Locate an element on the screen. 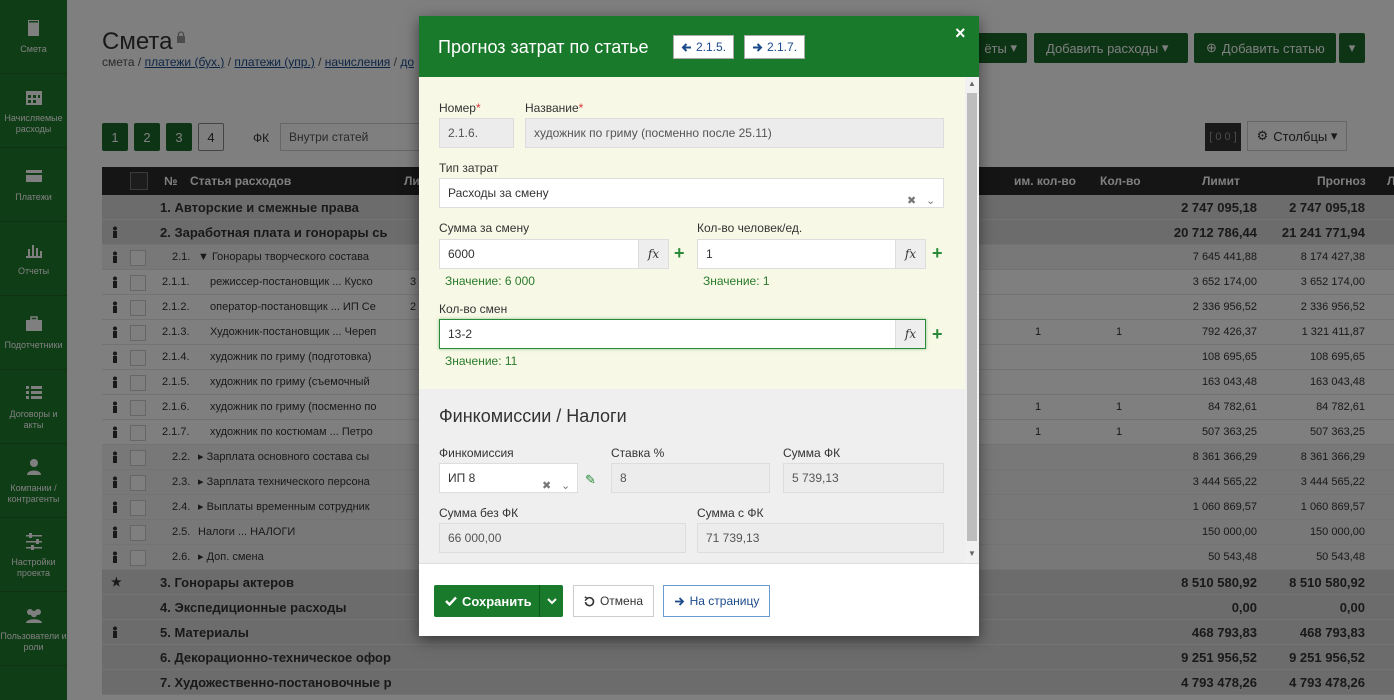 The image size is (1394, 700). number-label-text: Номер is located at coordinates (457, 108).